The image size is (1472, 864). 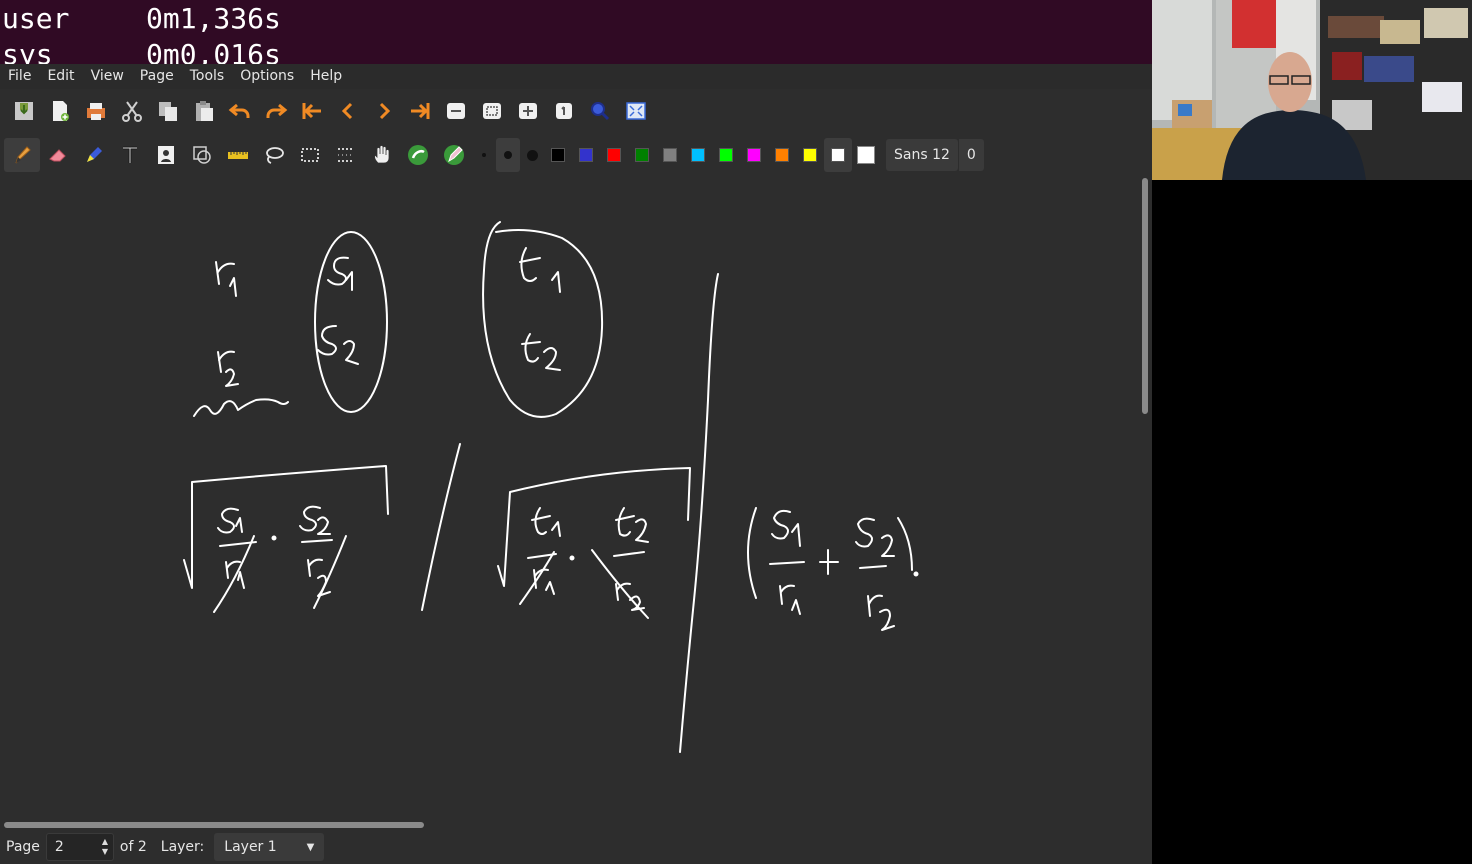 I want to click on current-color-button, so click(x=866, y=155).